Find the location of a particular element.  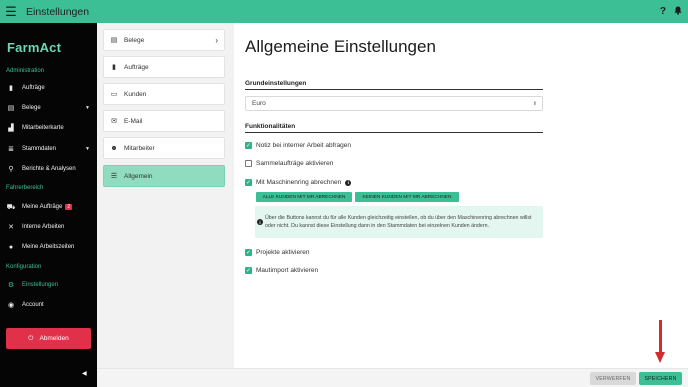

count-badge: 2 is located at coordinates (69, 207).